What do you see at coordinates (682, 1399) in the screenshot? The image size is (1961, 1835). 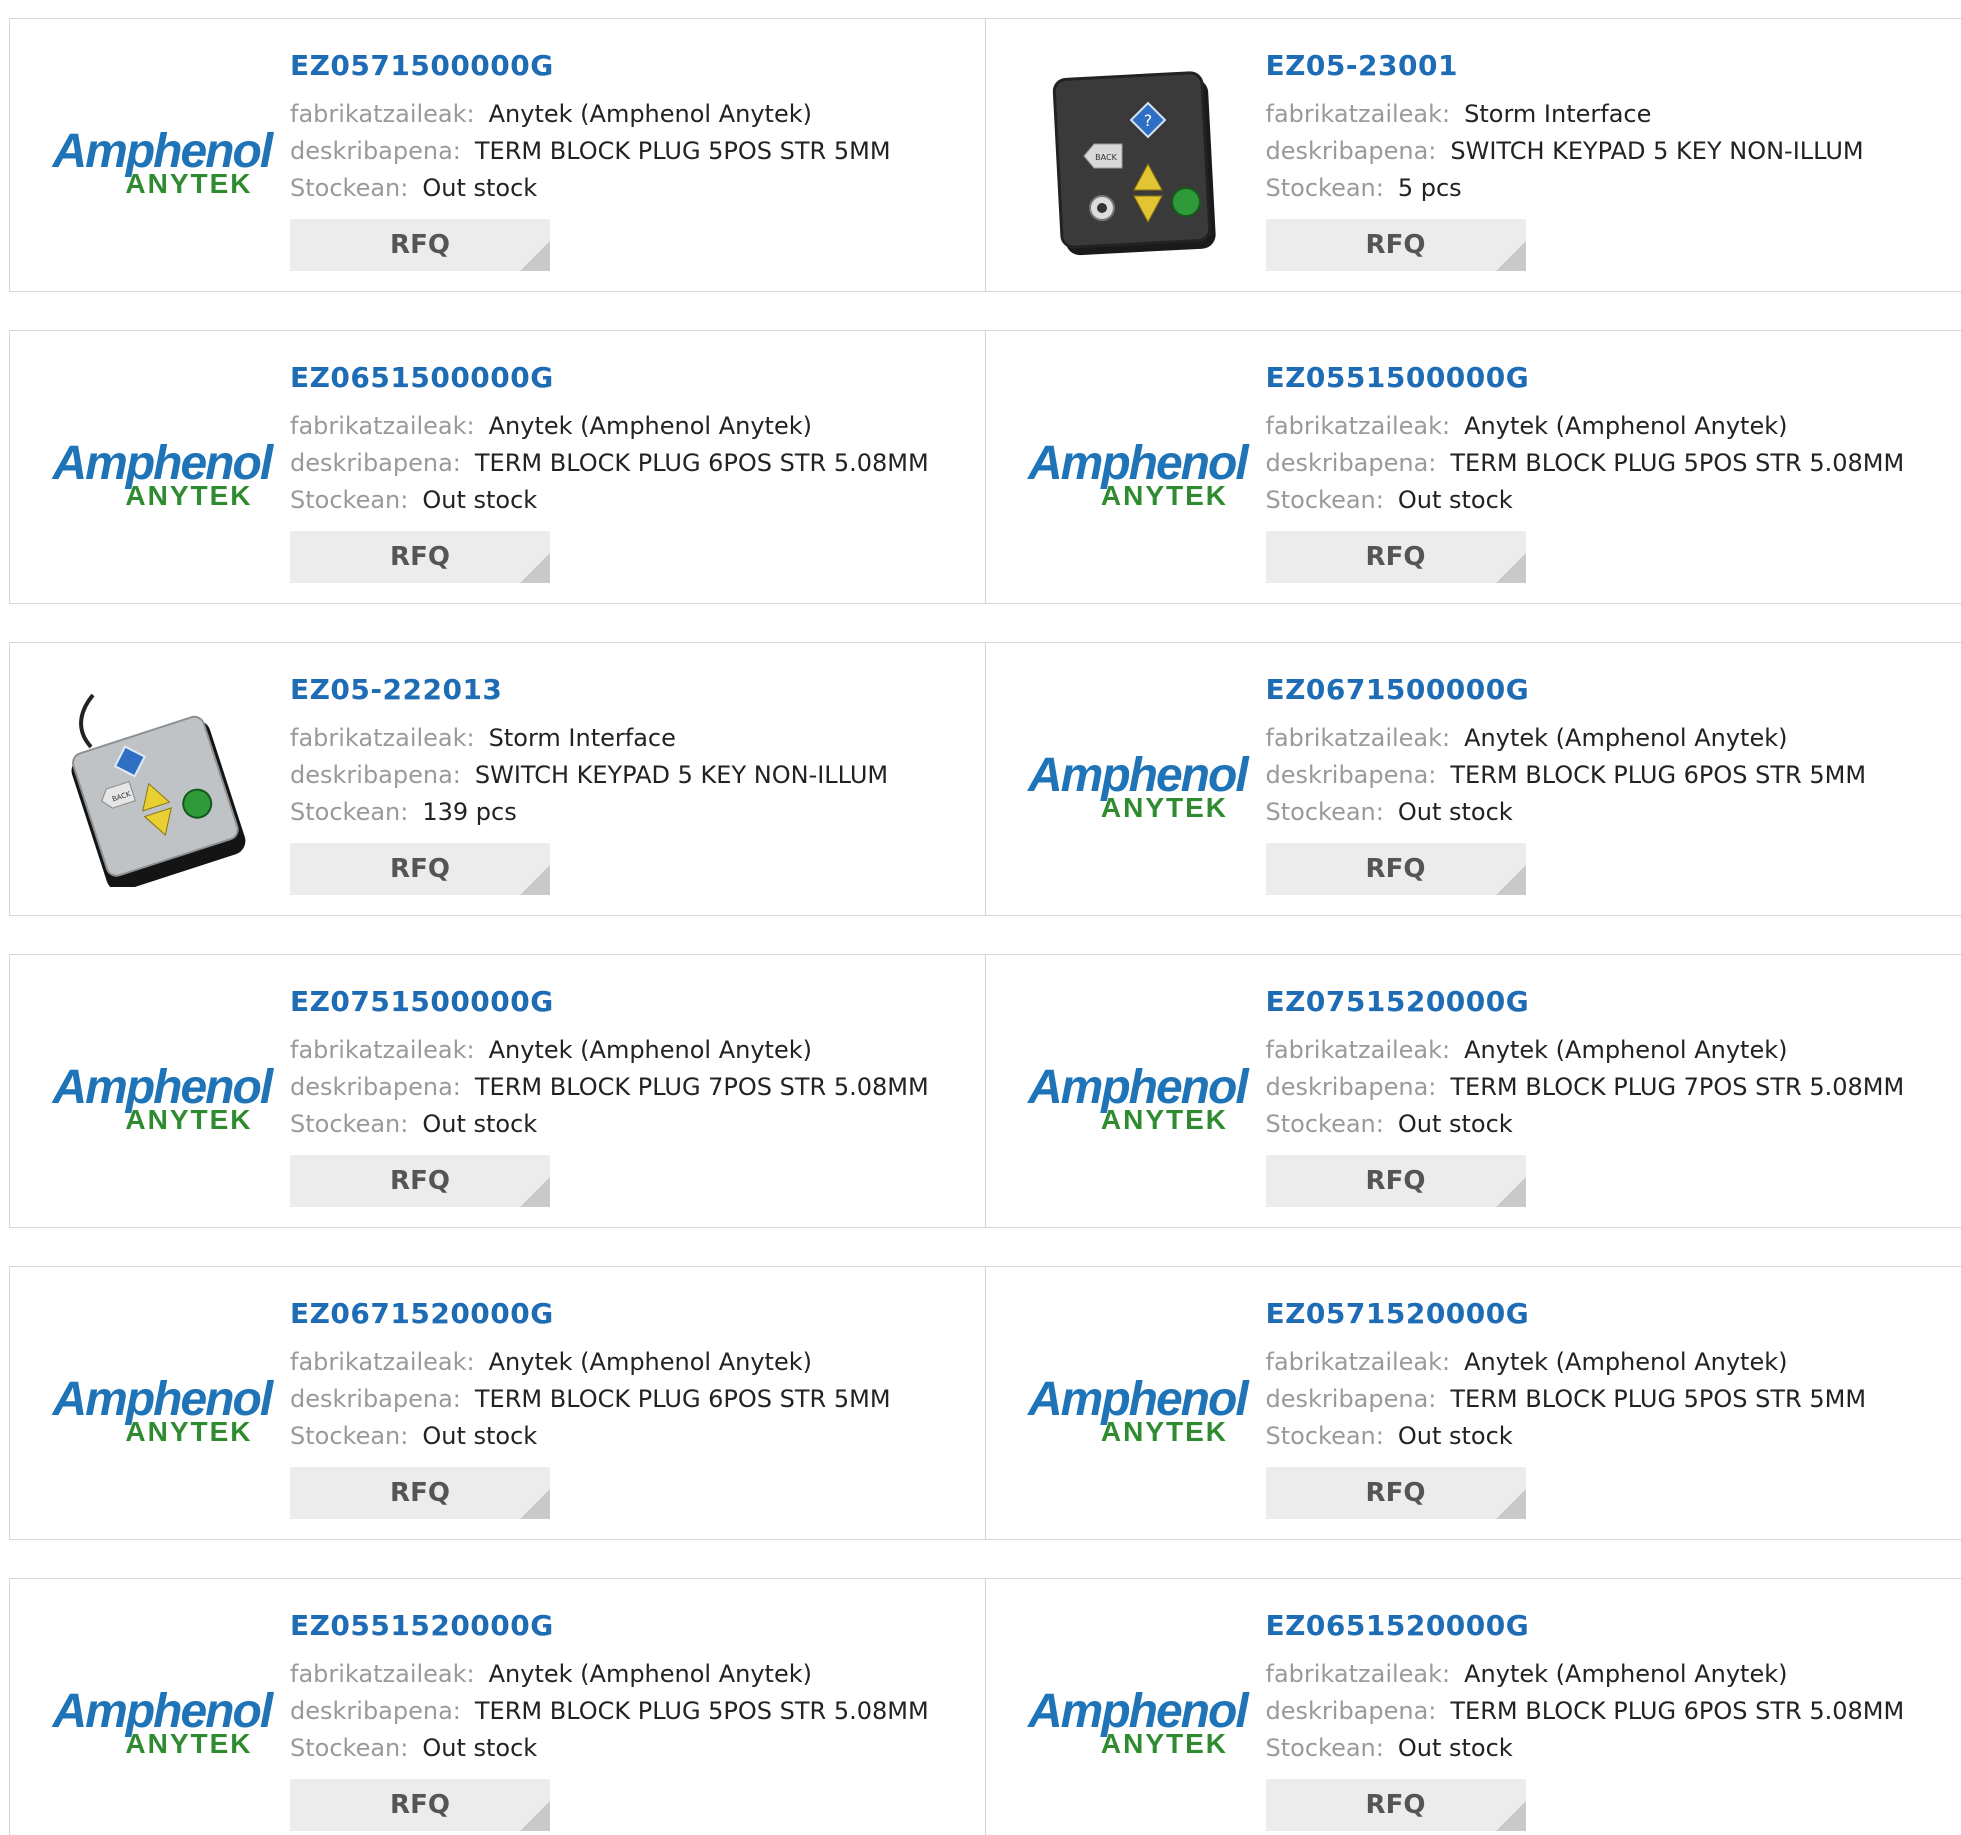 I see `description-value: TERM BLOCK PLUG 6POS STR 5MM` at bounding box center [682, 1399].